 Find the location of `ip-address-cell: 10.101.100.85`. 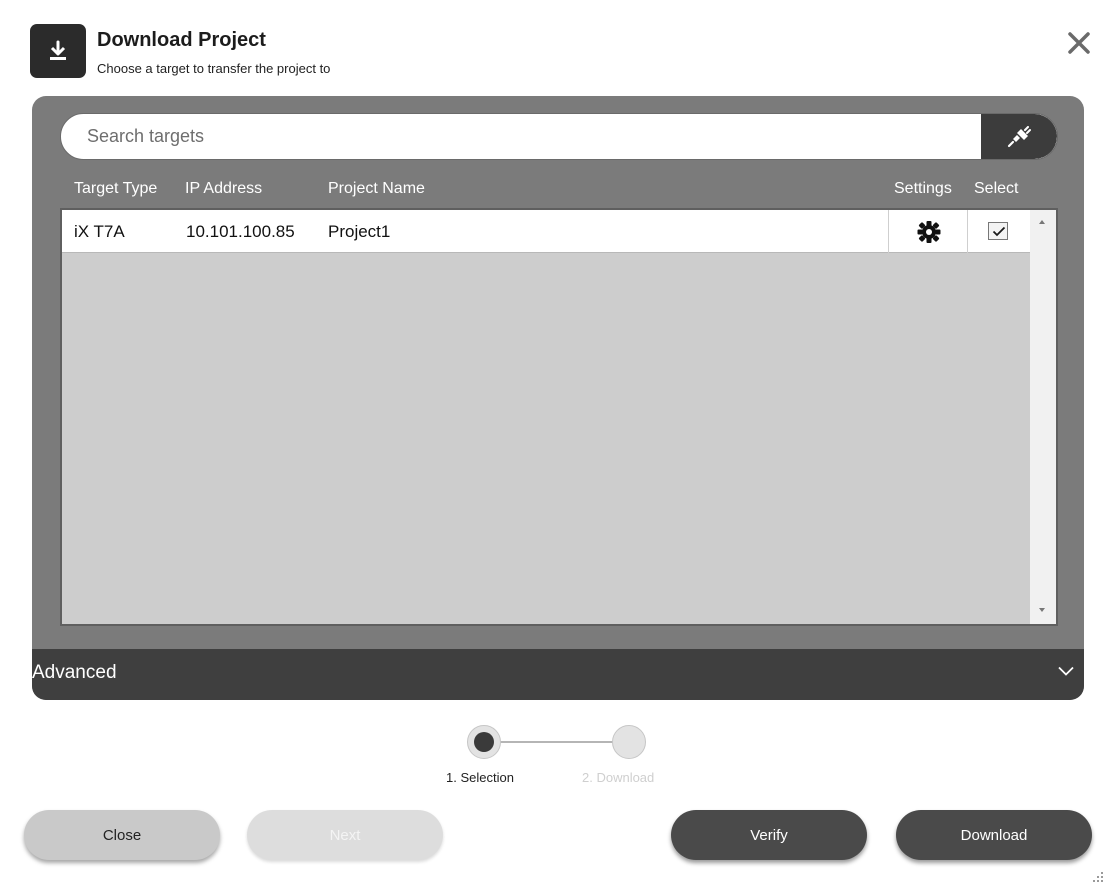

ip-address-cell: 10.101.100.85 is located at coordinates (240, 231).